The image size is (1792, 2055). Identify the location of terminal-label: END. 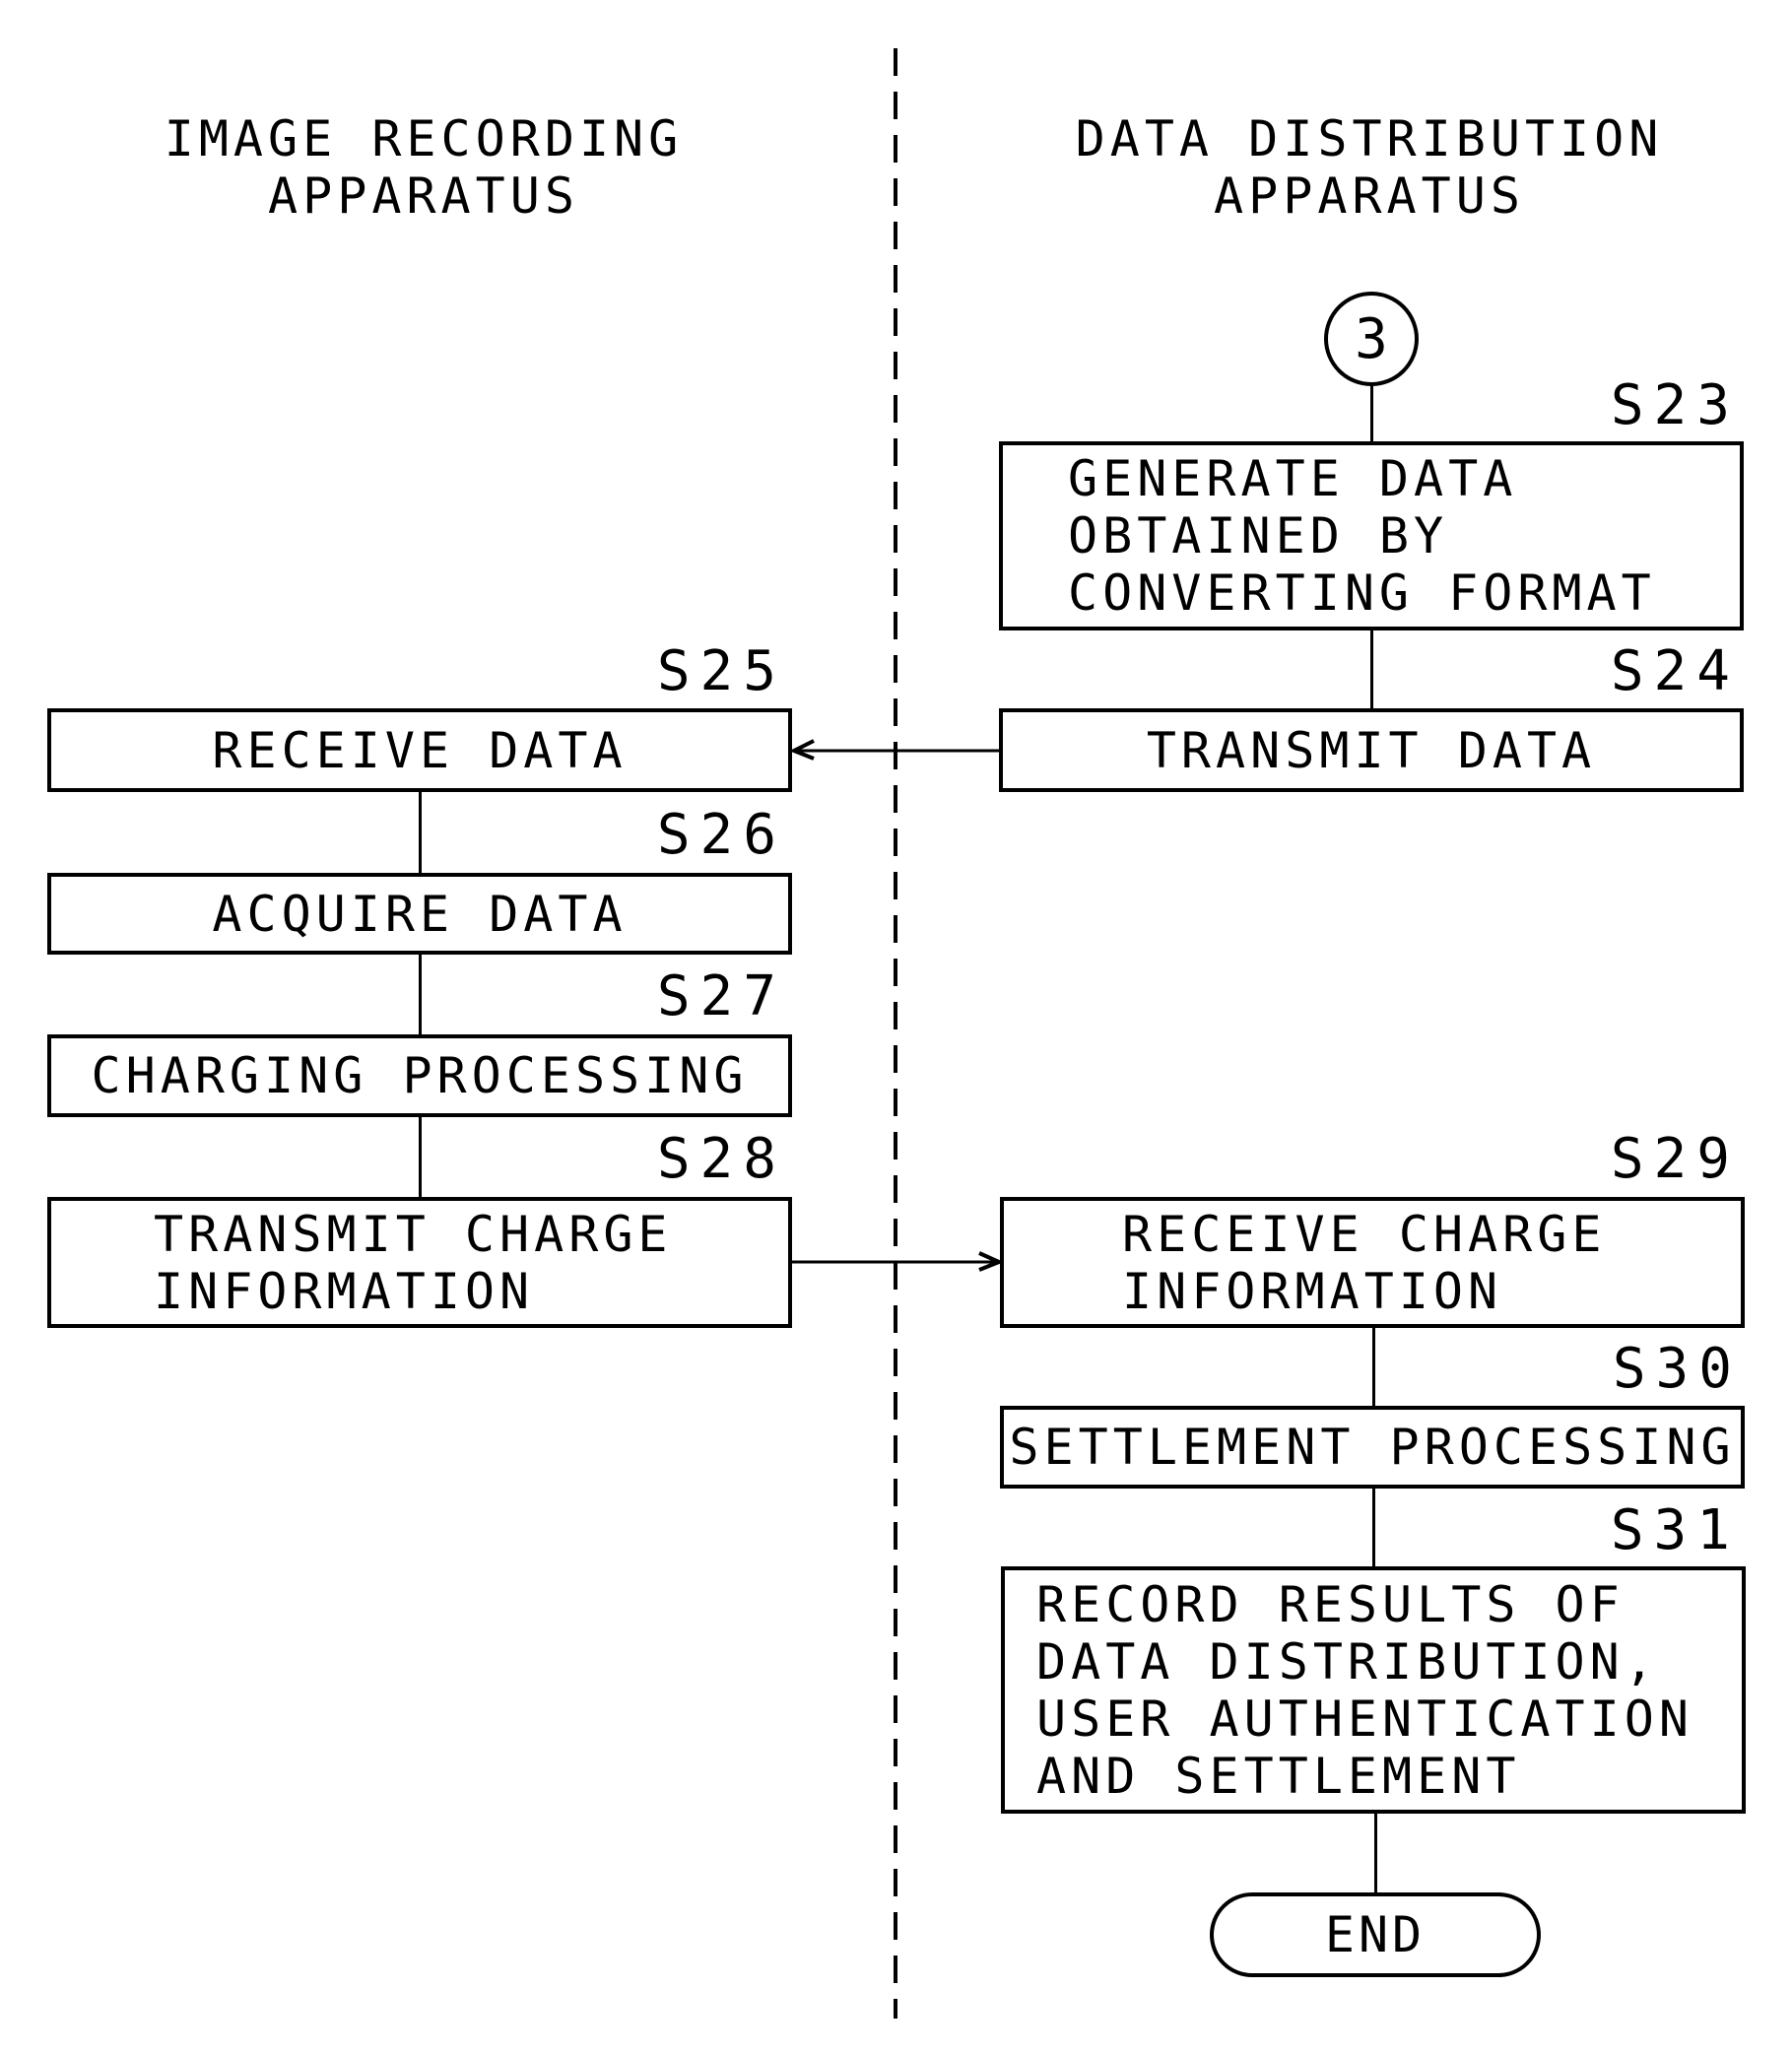
(1375, 1934).